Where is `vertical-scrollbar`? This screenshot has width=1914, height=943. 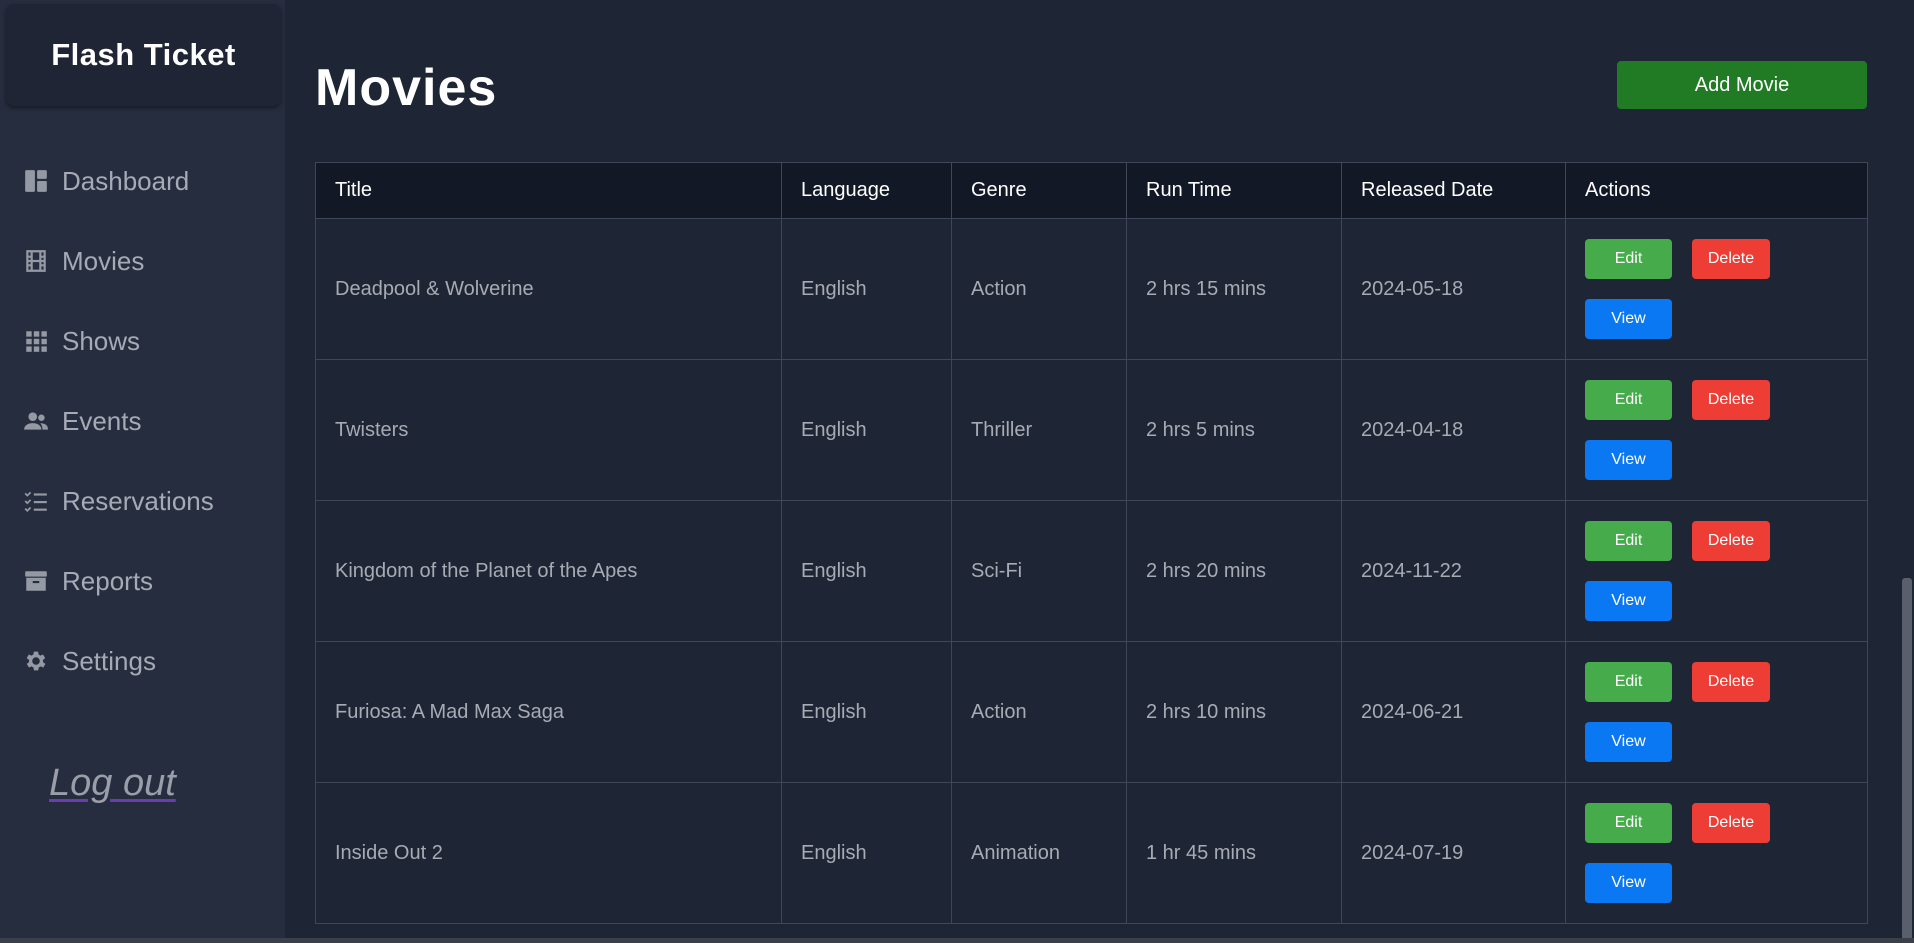 vertical-scrollbar is located at coordinates (1905, 471).